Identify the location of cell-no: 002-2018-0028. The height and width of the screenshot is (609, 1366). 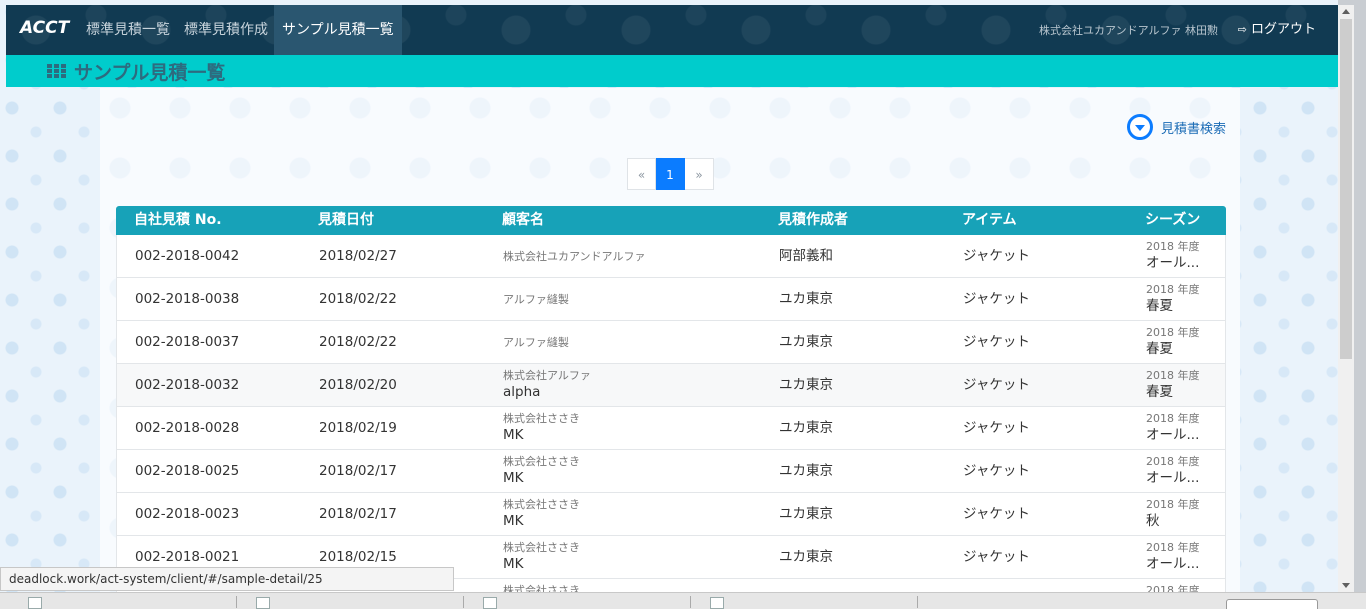
(187, 428).